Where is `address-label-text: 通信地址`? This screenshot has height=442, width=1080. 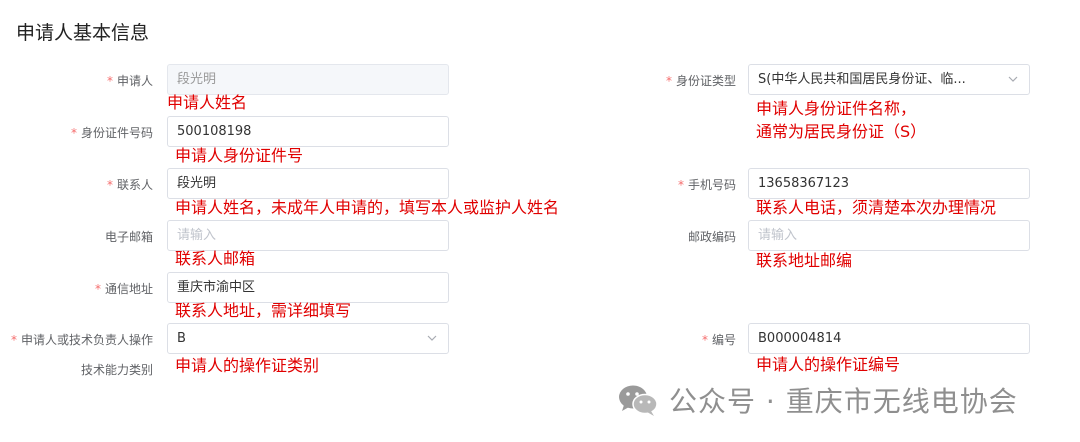 address-label-text: 通信地址 is located at coordinates (128, 289).